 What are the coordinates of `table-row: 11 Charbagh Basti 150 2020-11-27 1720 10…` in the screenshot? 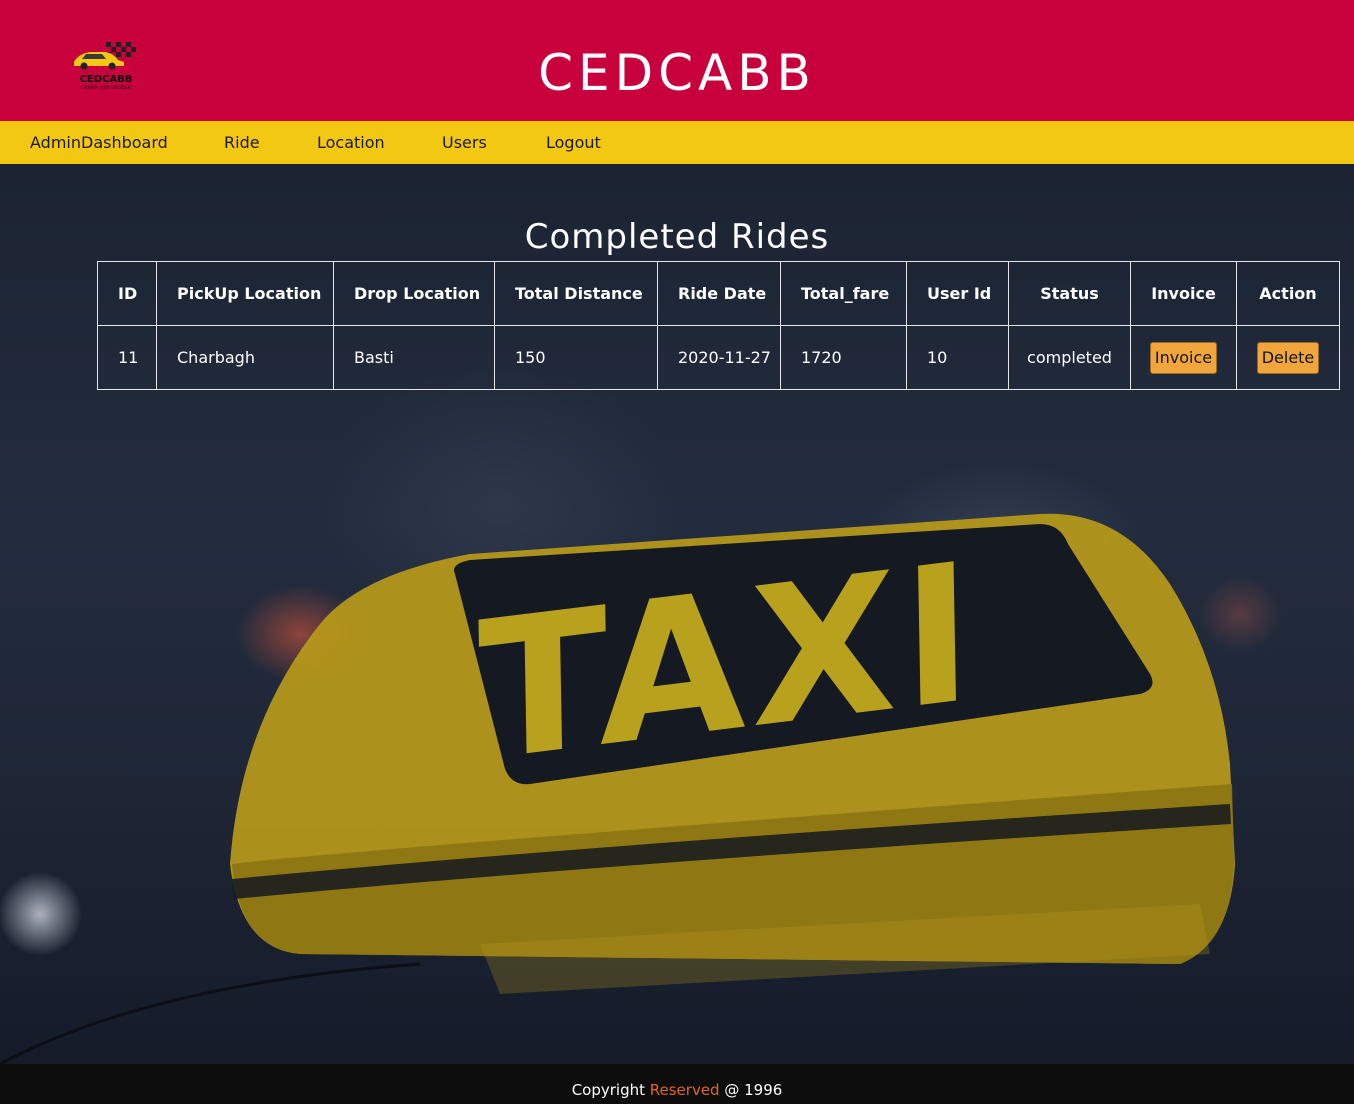 It's located at (718, 357).